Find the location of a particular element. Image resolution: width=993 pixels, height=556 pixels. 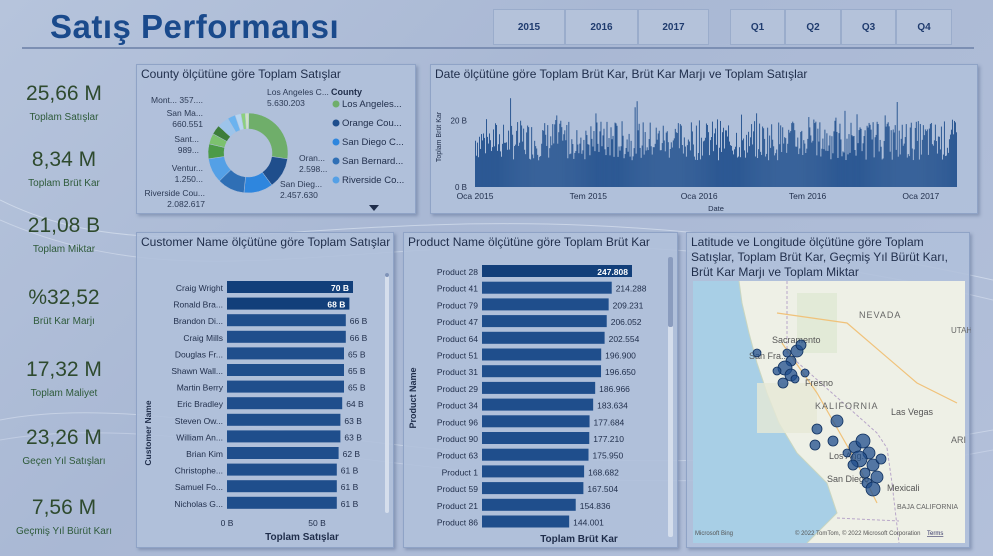

bar-category-label: Product 47 is located at coordinates (457, 322).